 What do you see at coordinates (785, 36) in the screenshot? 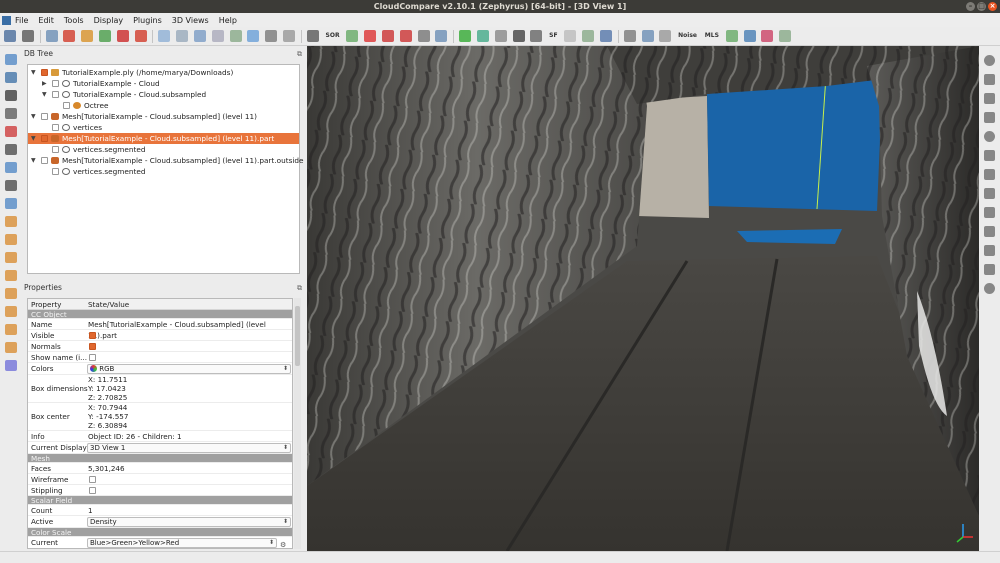
I see `facets-icon` at bounding box center [785, 36].